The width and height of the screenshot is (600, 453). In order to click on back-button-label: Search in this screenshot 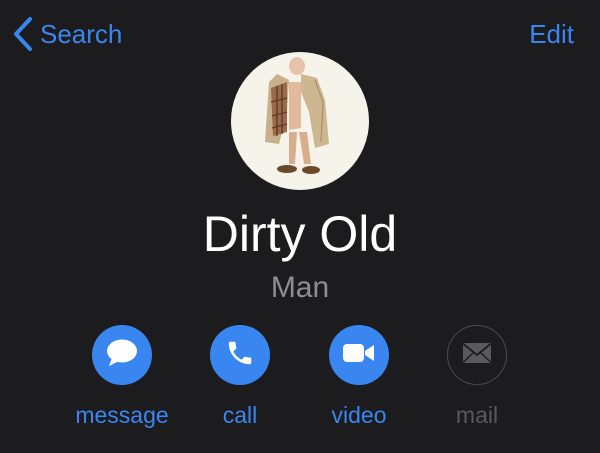, I will do `click(81, 33)`.